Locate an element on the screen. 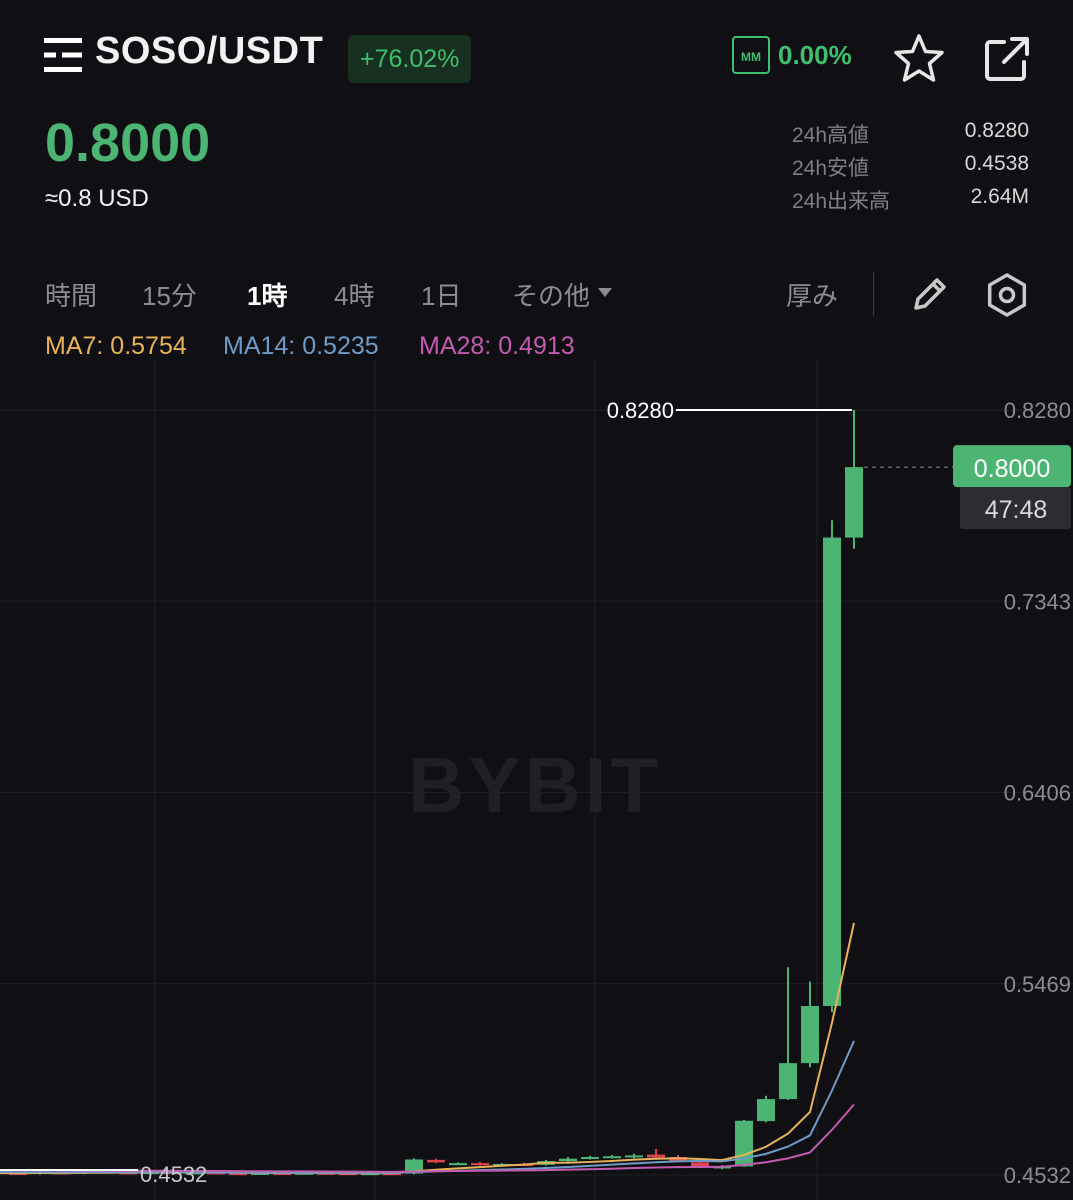 The image size is (1073, 1200). toolbar-divider is located at coordinates (873, 294).